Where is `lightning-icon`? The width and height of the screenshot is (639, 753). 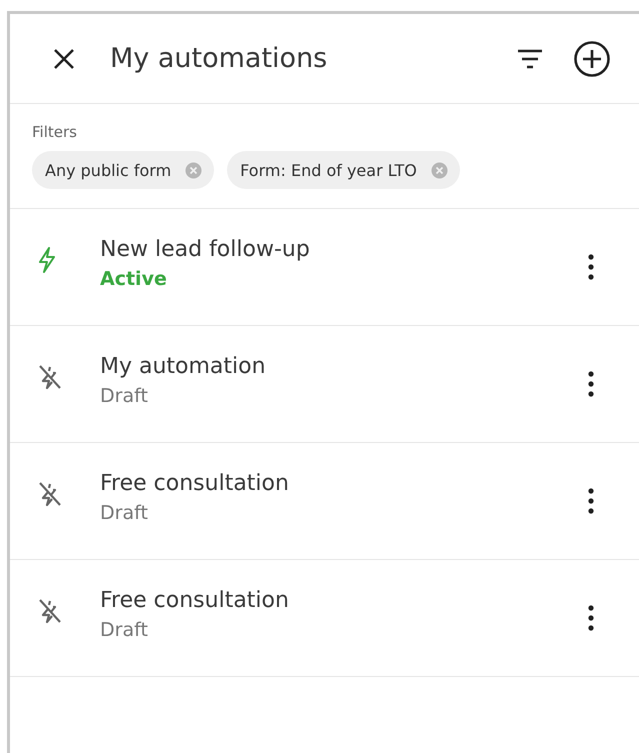
lightning-icon is located at coordinates (47, 260).